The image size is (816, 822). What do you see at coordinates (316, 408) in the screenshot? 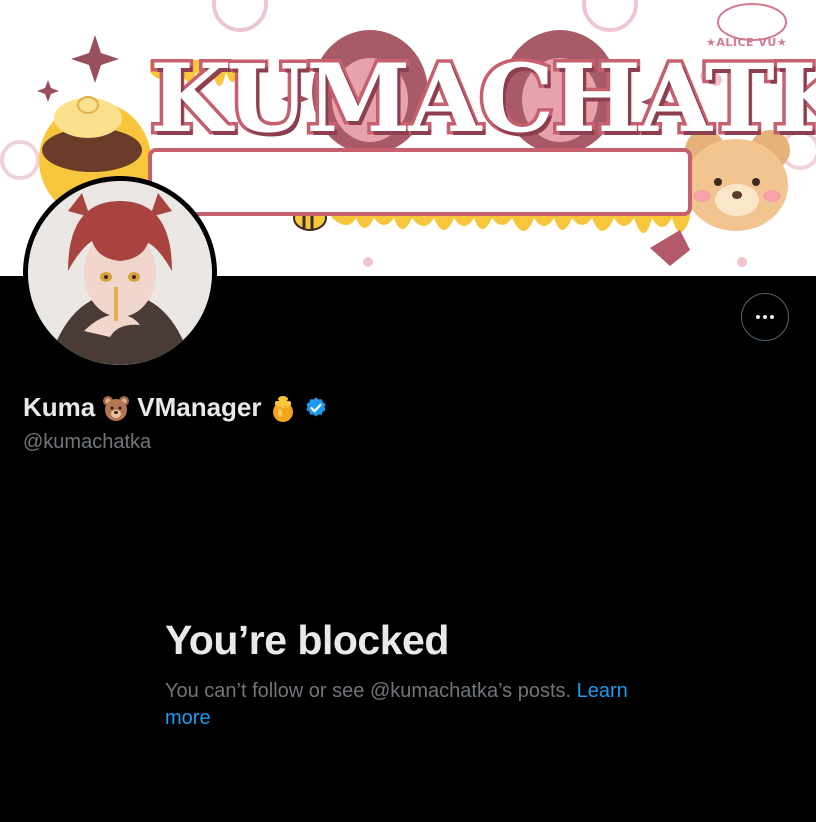
I see `verified-badge-icon` at bounding box center [316, 408].